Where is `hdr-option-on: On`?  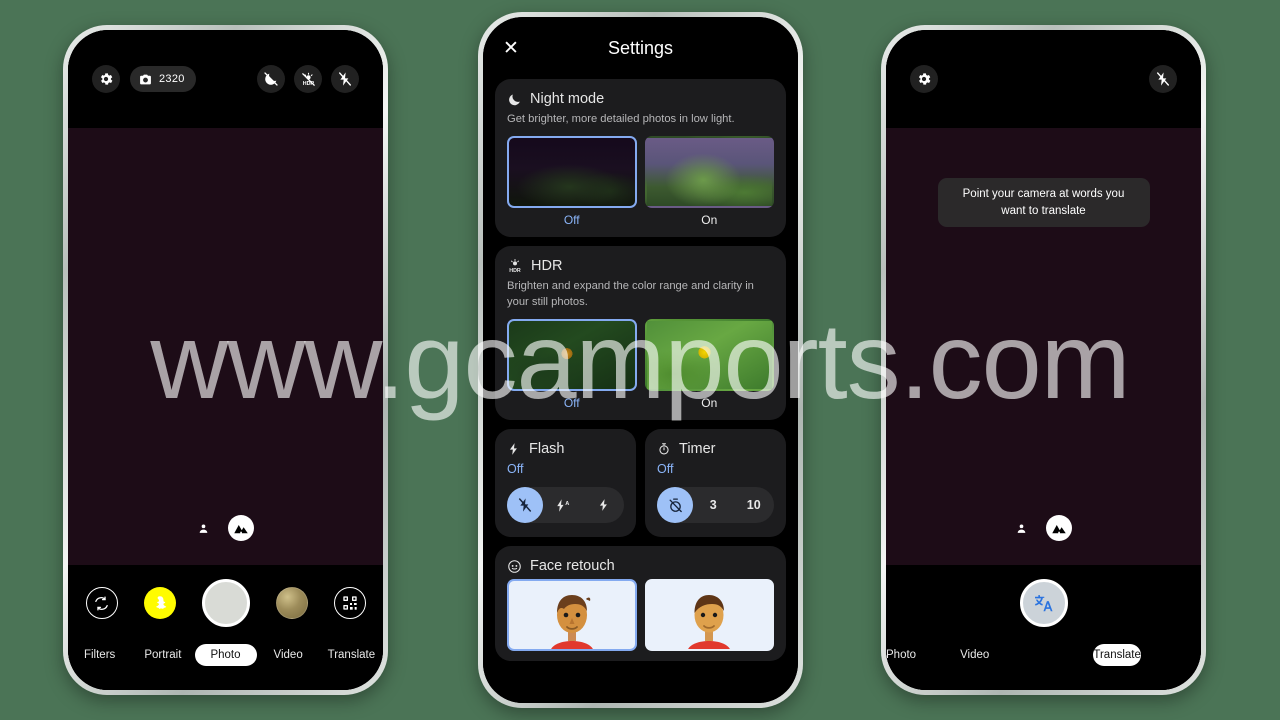
hdr-option-on: On is located at coordinates (710, 364).